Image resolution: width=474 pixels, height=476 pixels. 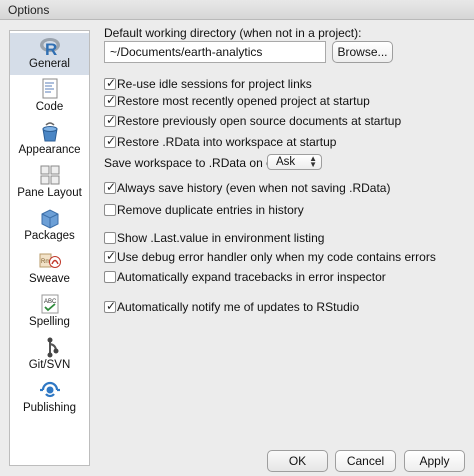 What do you see at coordinates (50, 219) in the screenshot?
I see `package-box-icon` at bounding box center [50, 219].